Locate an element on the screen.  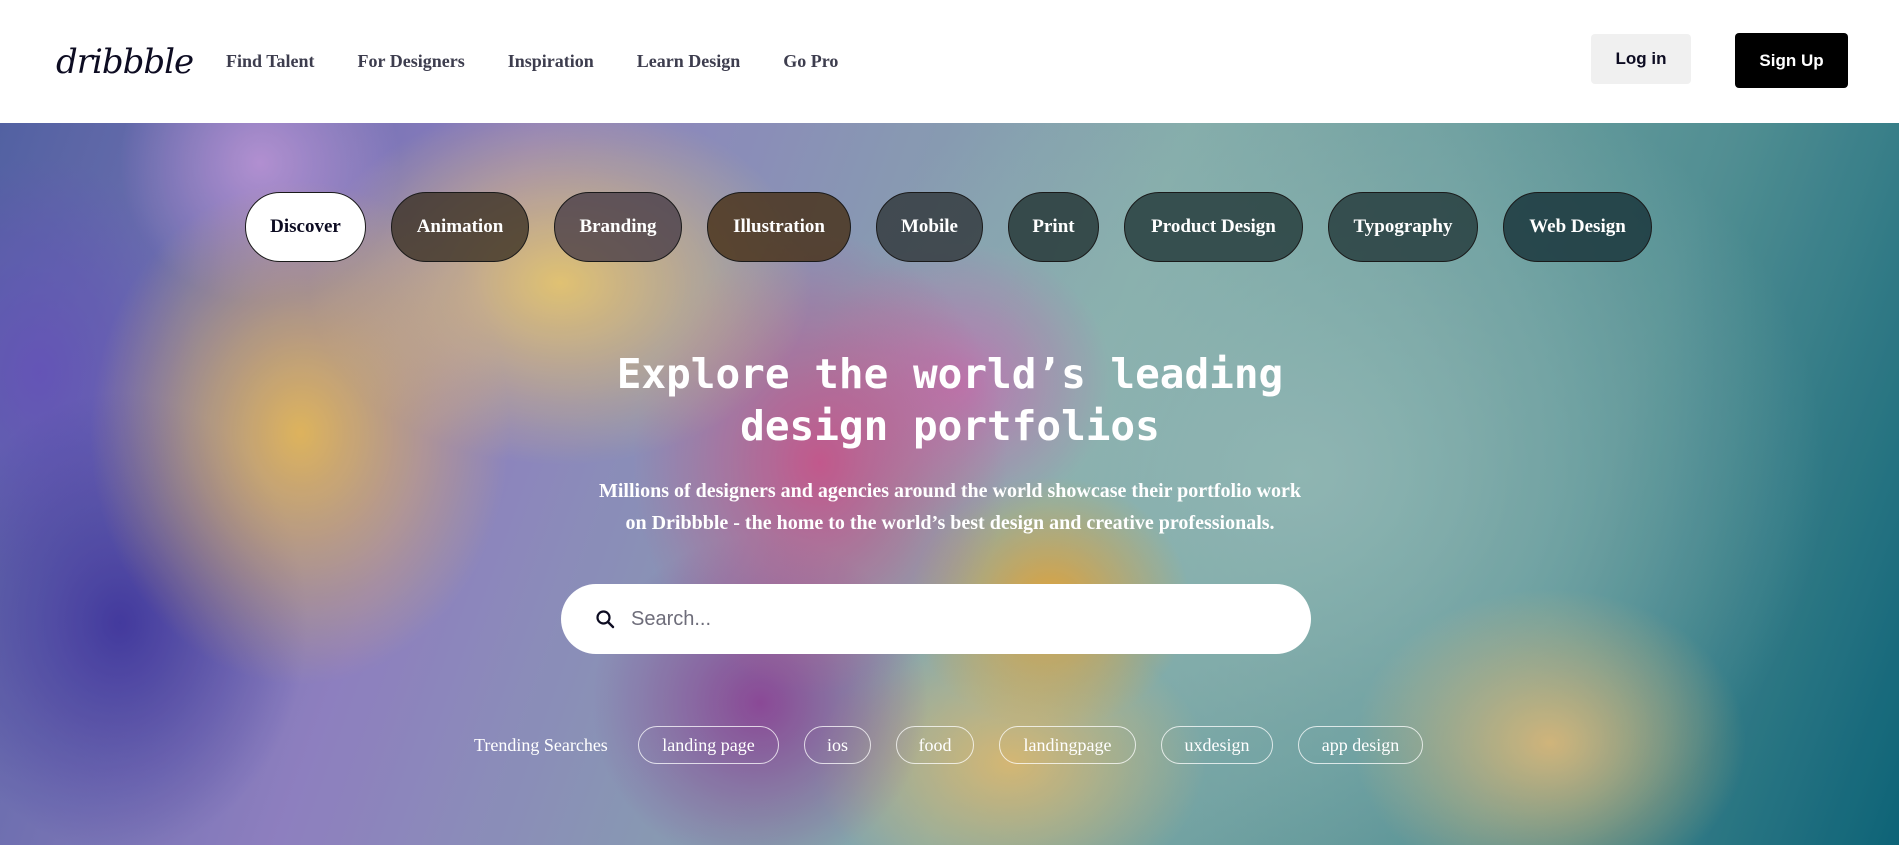
nav-find-talent: Find Talent is located at coordinates (270, 61).